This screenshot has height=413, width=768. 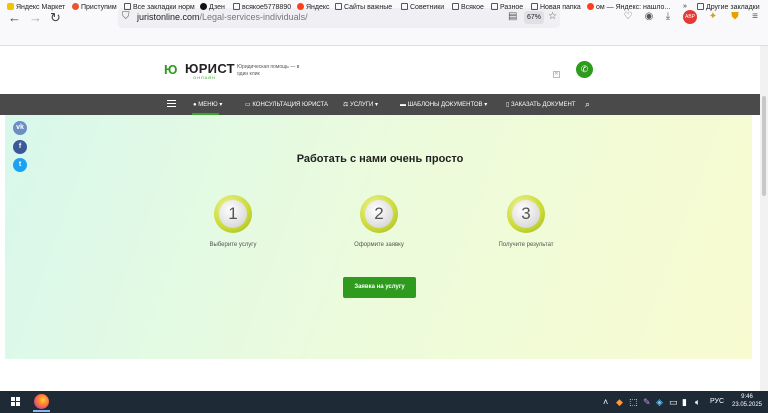 I want to click on main-nav, so click(x=380, y=104).